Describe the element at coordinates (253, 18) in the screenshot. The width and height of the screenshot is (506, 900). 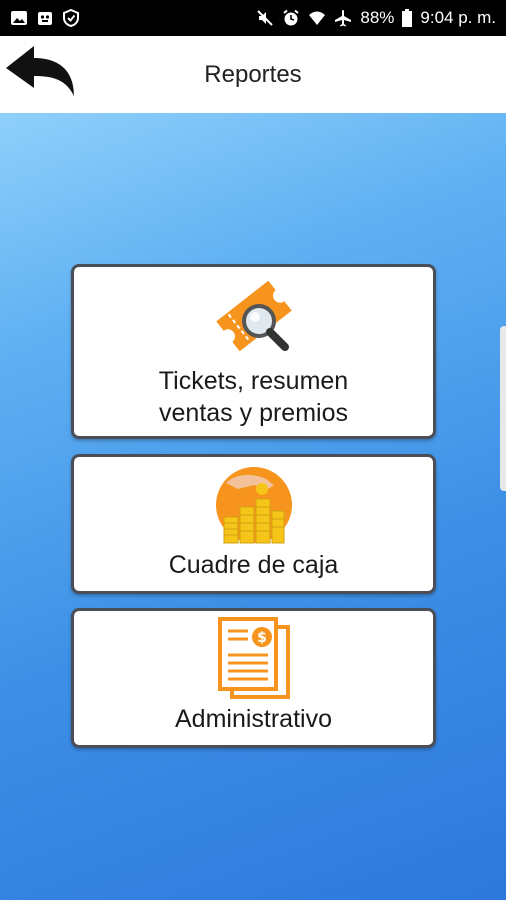
I see `status-bar: 88% 9:04 p. m.` at that location.